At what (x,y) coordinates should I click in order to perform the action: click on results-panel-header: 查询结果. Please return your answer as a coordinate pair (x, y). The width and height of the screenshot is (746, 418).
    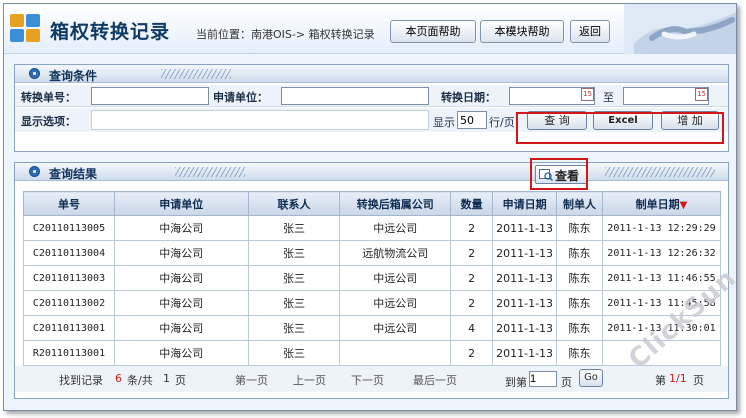
    Looking at the image, I should click on (371, 172).